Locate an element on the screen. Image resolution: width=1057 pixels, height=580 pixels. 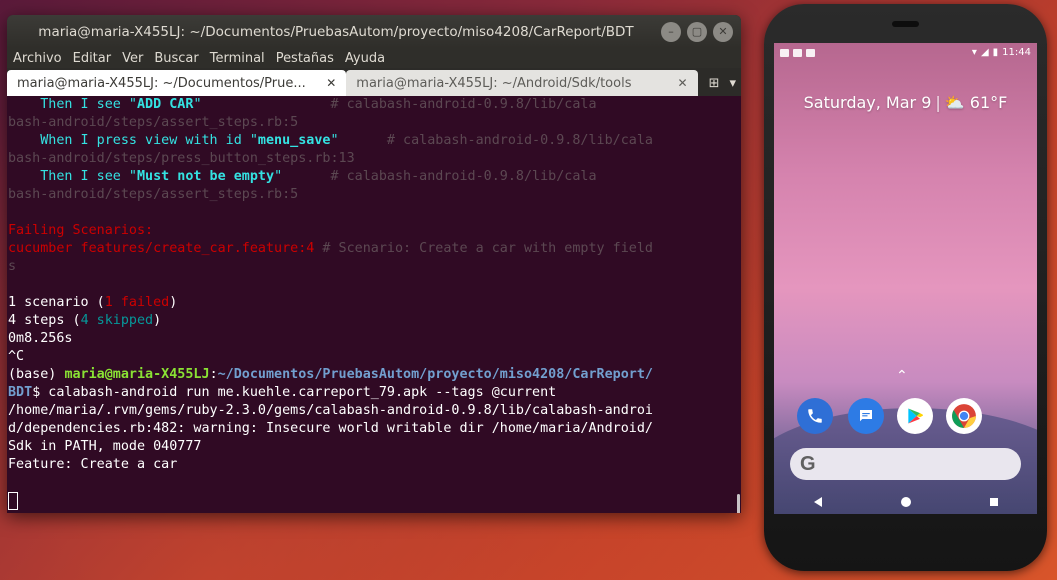
dock is located at coordinates (905, 418).